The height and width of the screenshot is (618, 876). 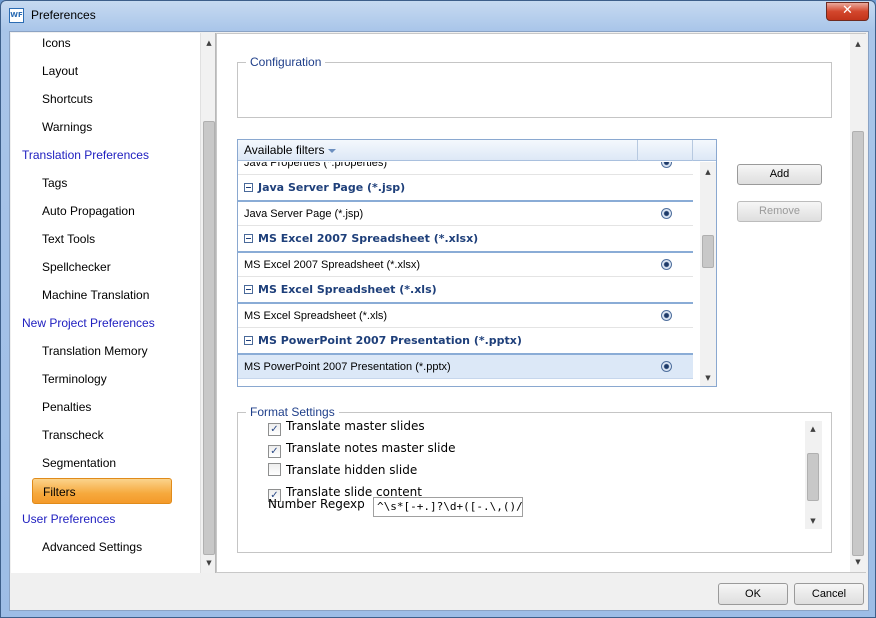 I want to click on app-icon: WF, so click(x=16, y=15).